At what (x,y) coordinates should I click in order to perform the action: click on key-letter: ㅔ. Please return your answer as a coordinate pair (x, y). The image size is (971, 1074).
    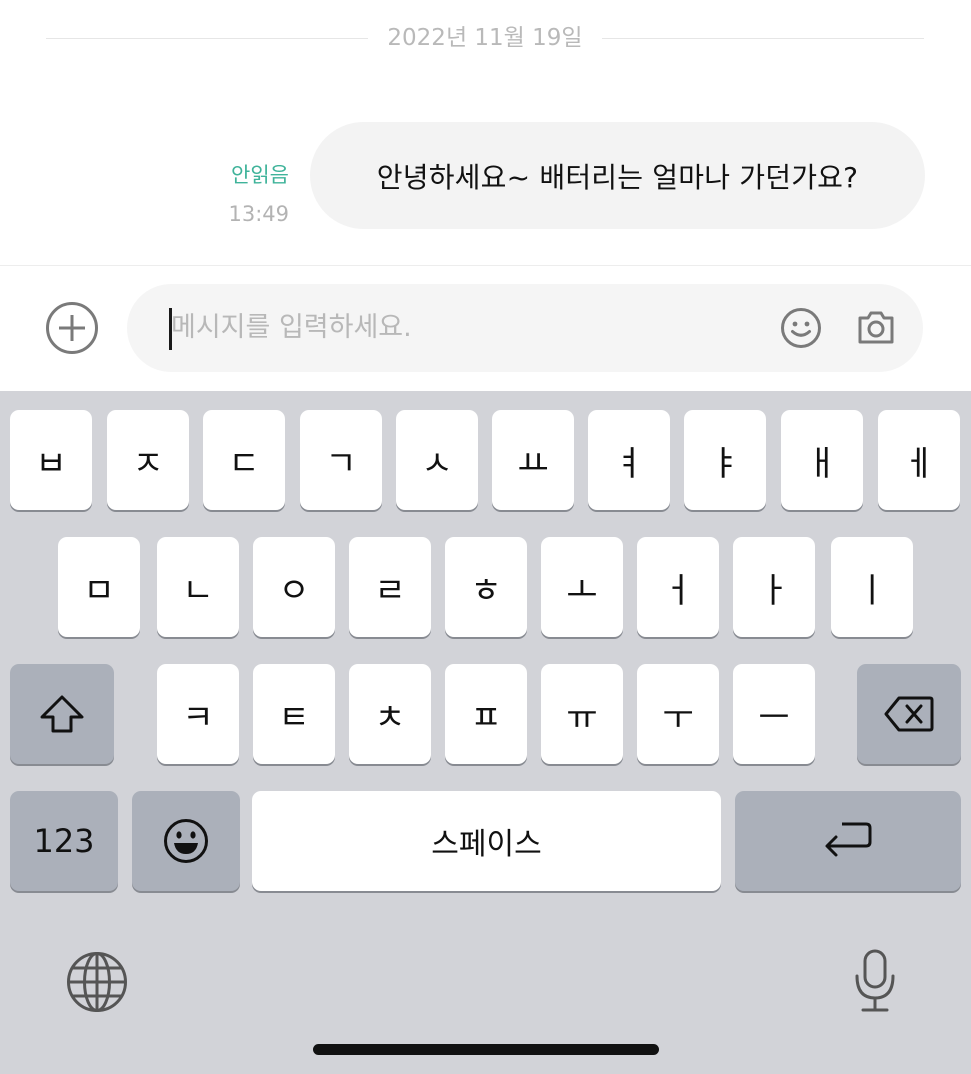
    Looking at the image, I should click on (919, 460).